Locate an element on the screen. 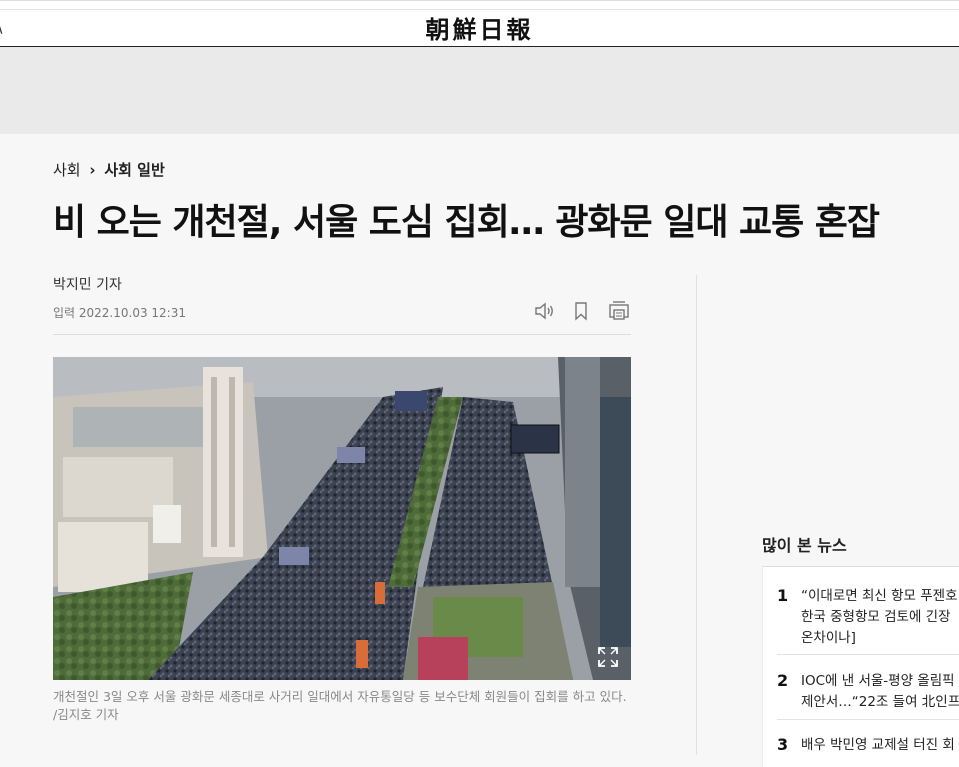 This screenshot has height=767, width=959. site-logo: 朝鮮日報 is located at coordinates (479, 27).